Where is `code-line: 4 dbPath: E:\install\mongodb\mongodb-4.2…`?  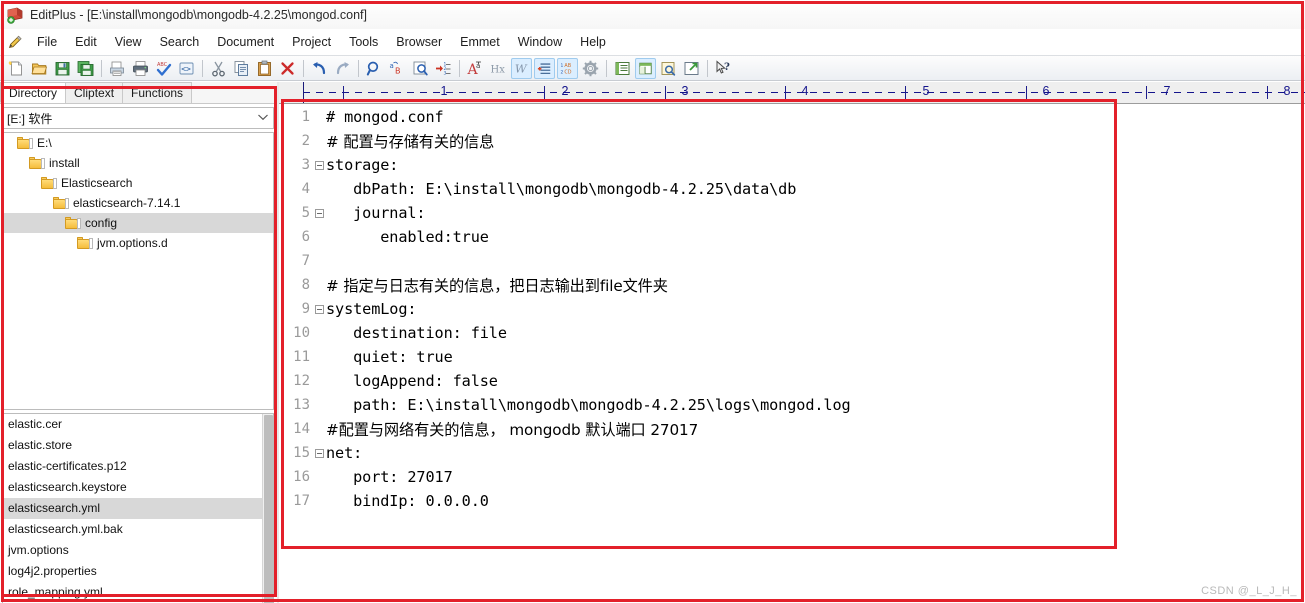 code-line: 4 dbPath: E:\install\mongodb\mongodb-4.2… is located at coordinates (792, 189).